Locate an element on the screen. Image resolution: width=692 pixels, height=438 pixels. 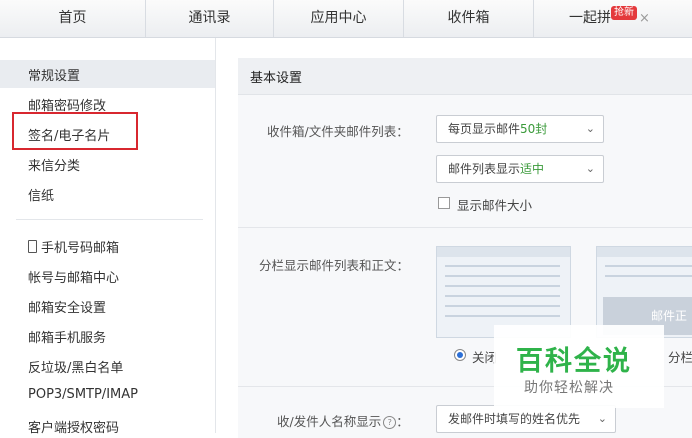
mail-list-label: 收件箱/文件夹邮件列表： is located at coordinates (338, 131).